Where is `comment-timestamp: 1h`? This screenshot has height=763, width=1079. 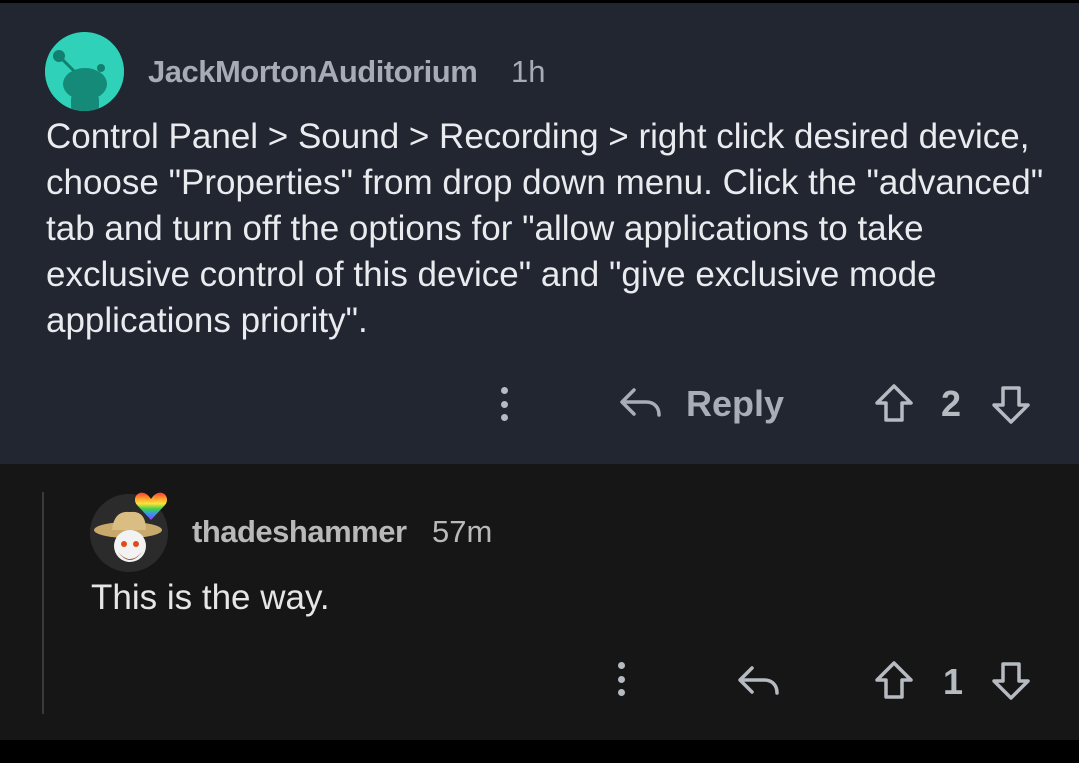
comment-timestamp: 1h is located at coordinates (528, 71).